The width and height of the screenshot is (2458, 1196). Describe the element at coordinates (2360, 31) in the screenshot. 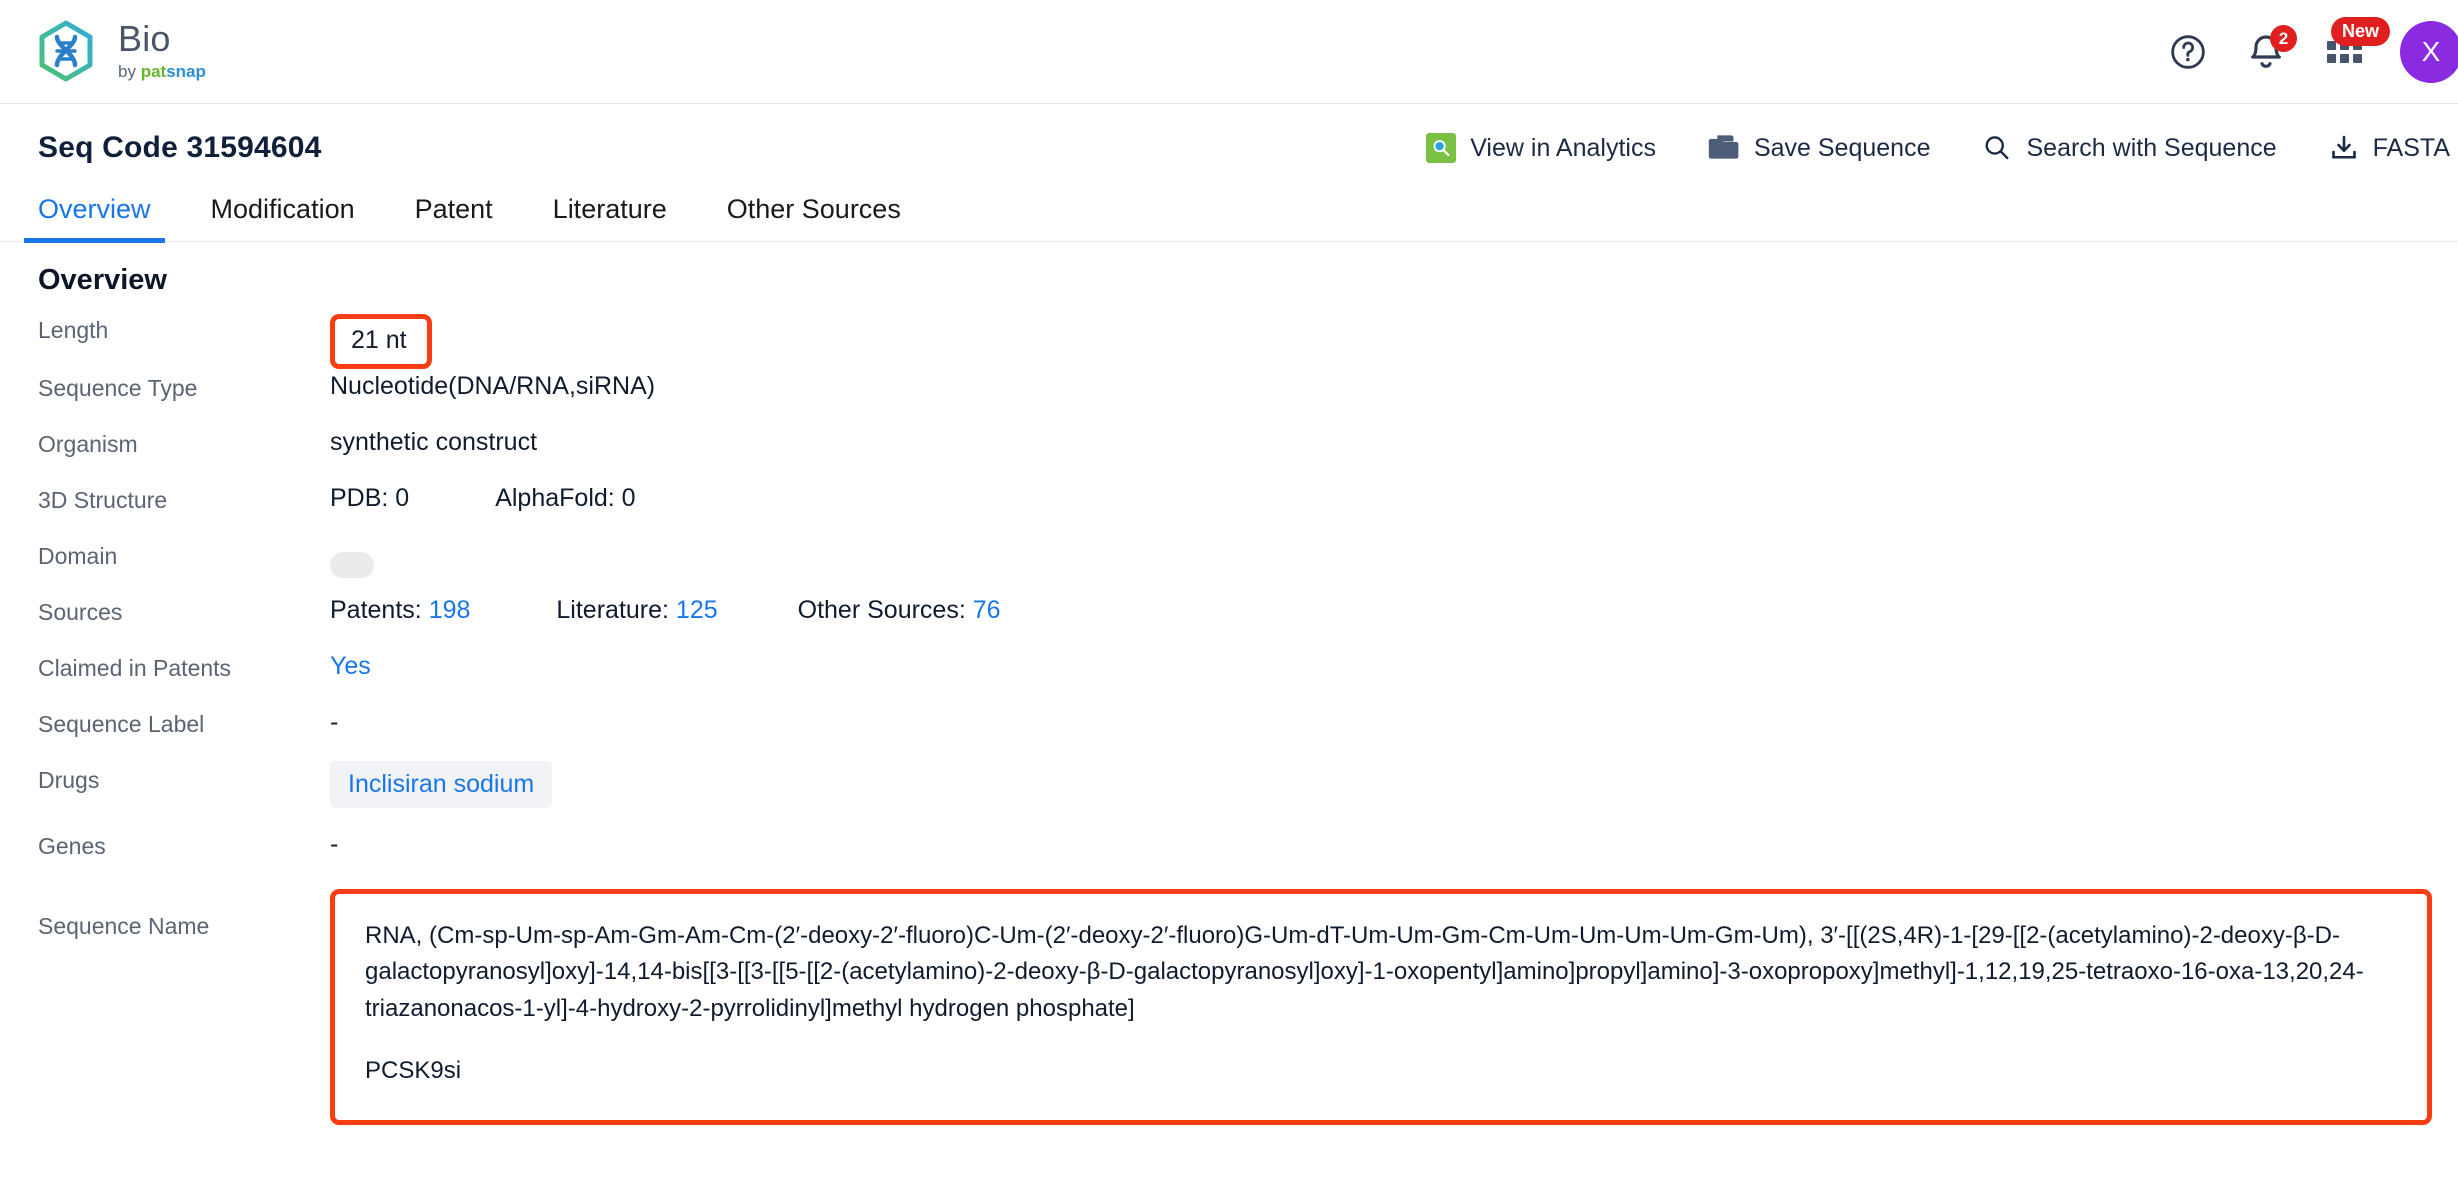

I see `apps-new-badge: New` at that location.